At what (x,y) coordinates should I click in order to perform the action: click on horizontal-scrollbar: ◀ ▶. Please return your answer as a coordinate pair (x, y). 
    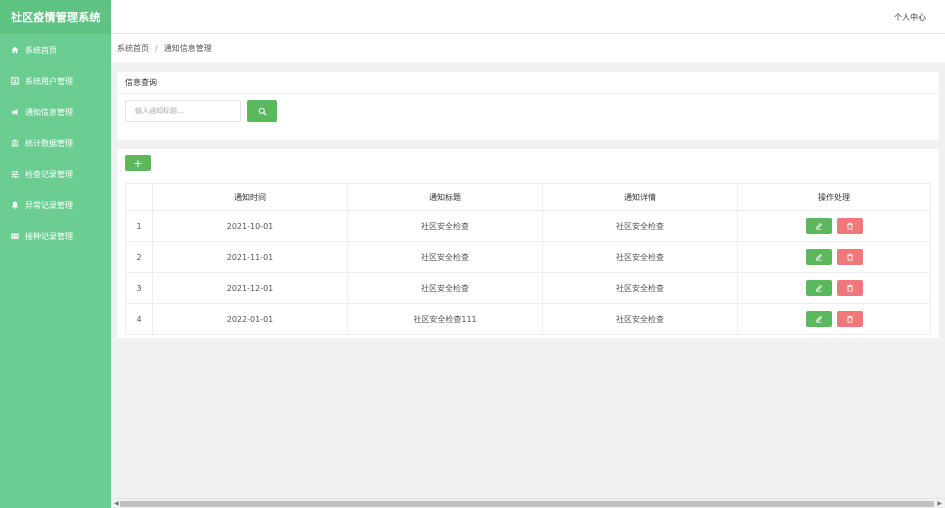
    Looking at the image, I should click on (528, 503).